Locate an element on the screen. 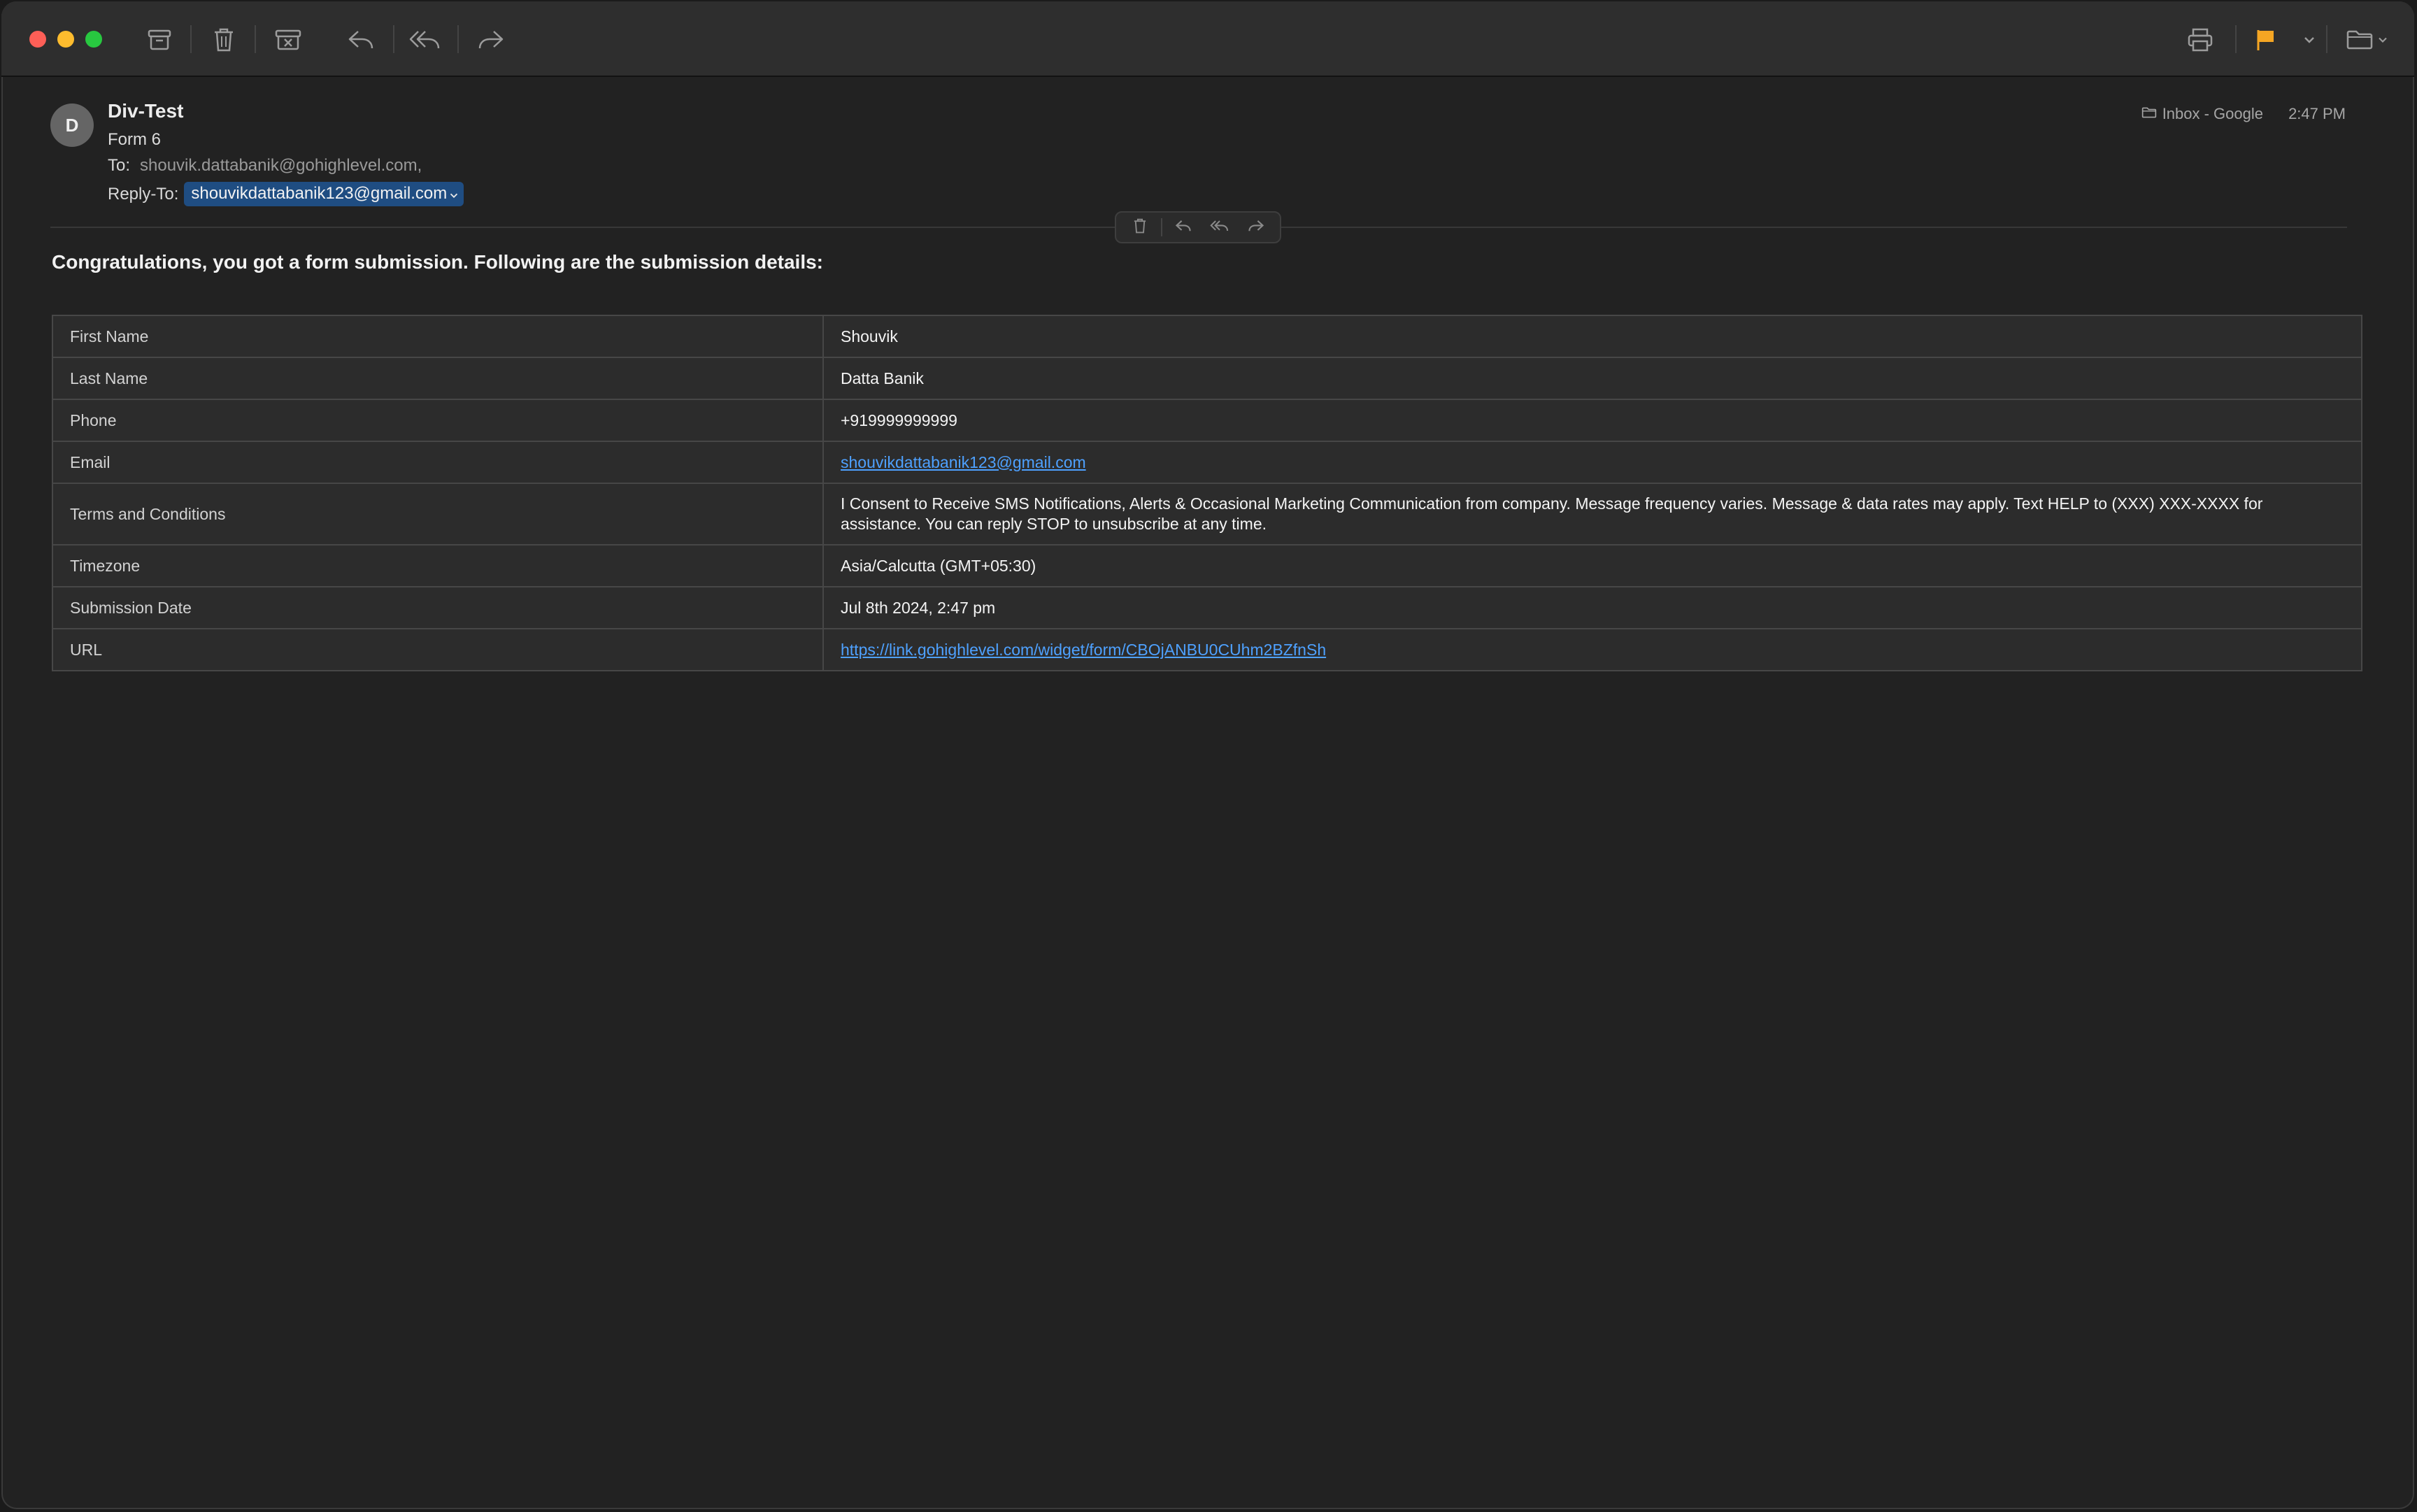 This screenshot has height=1512, width=2417. message-hover-toolbar is located at coordinates (1198, 227).